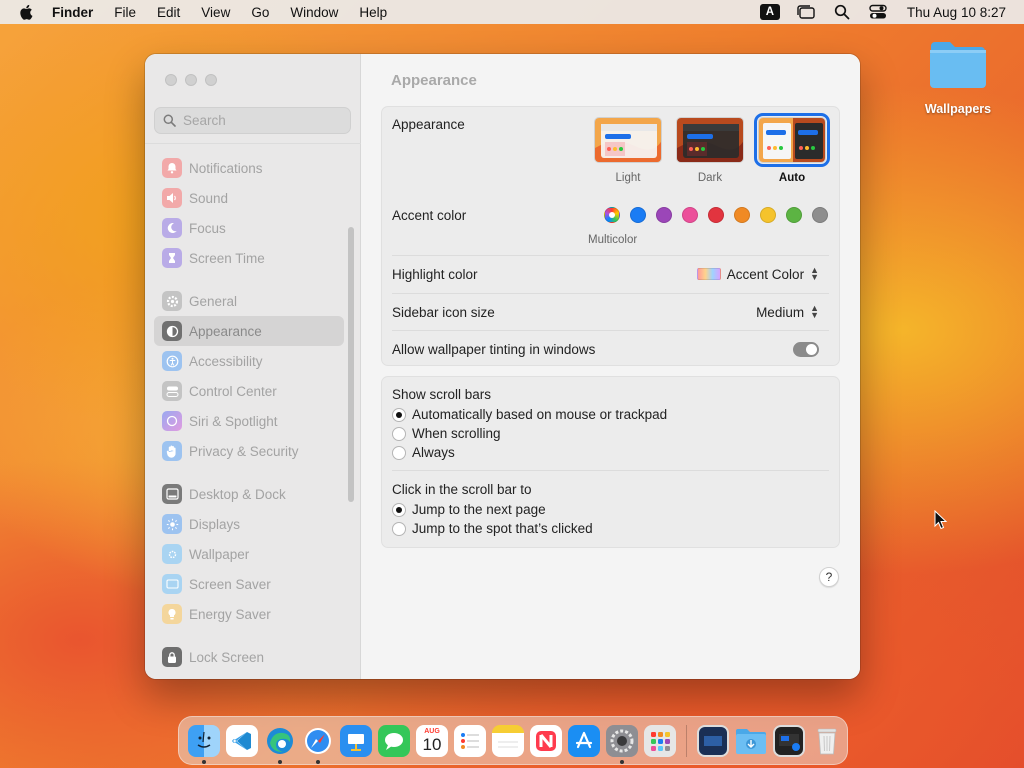 This screenshot has height=768, width=1024. Describe the element at coordinates (435, 274) in the screenshot. I see `highlight-color-label: Highlight color` at that location.